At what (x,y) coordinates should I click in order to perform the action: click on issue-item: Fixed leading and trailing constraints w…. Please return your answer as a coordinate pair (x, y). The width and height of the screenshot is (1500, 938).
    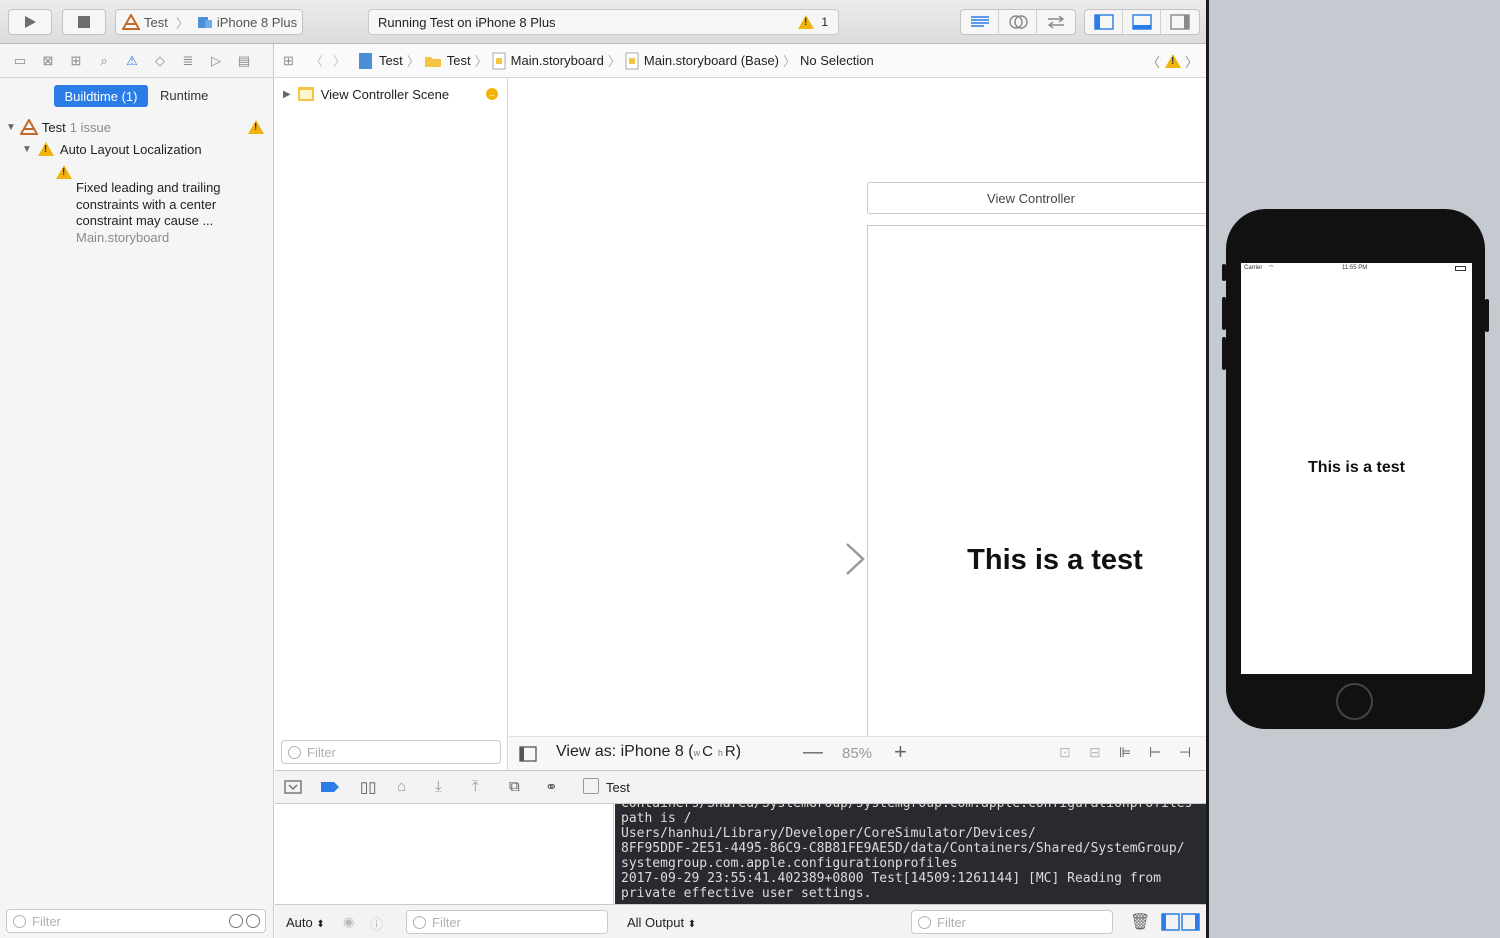
    Looking at the image, I should click on (156, 204).